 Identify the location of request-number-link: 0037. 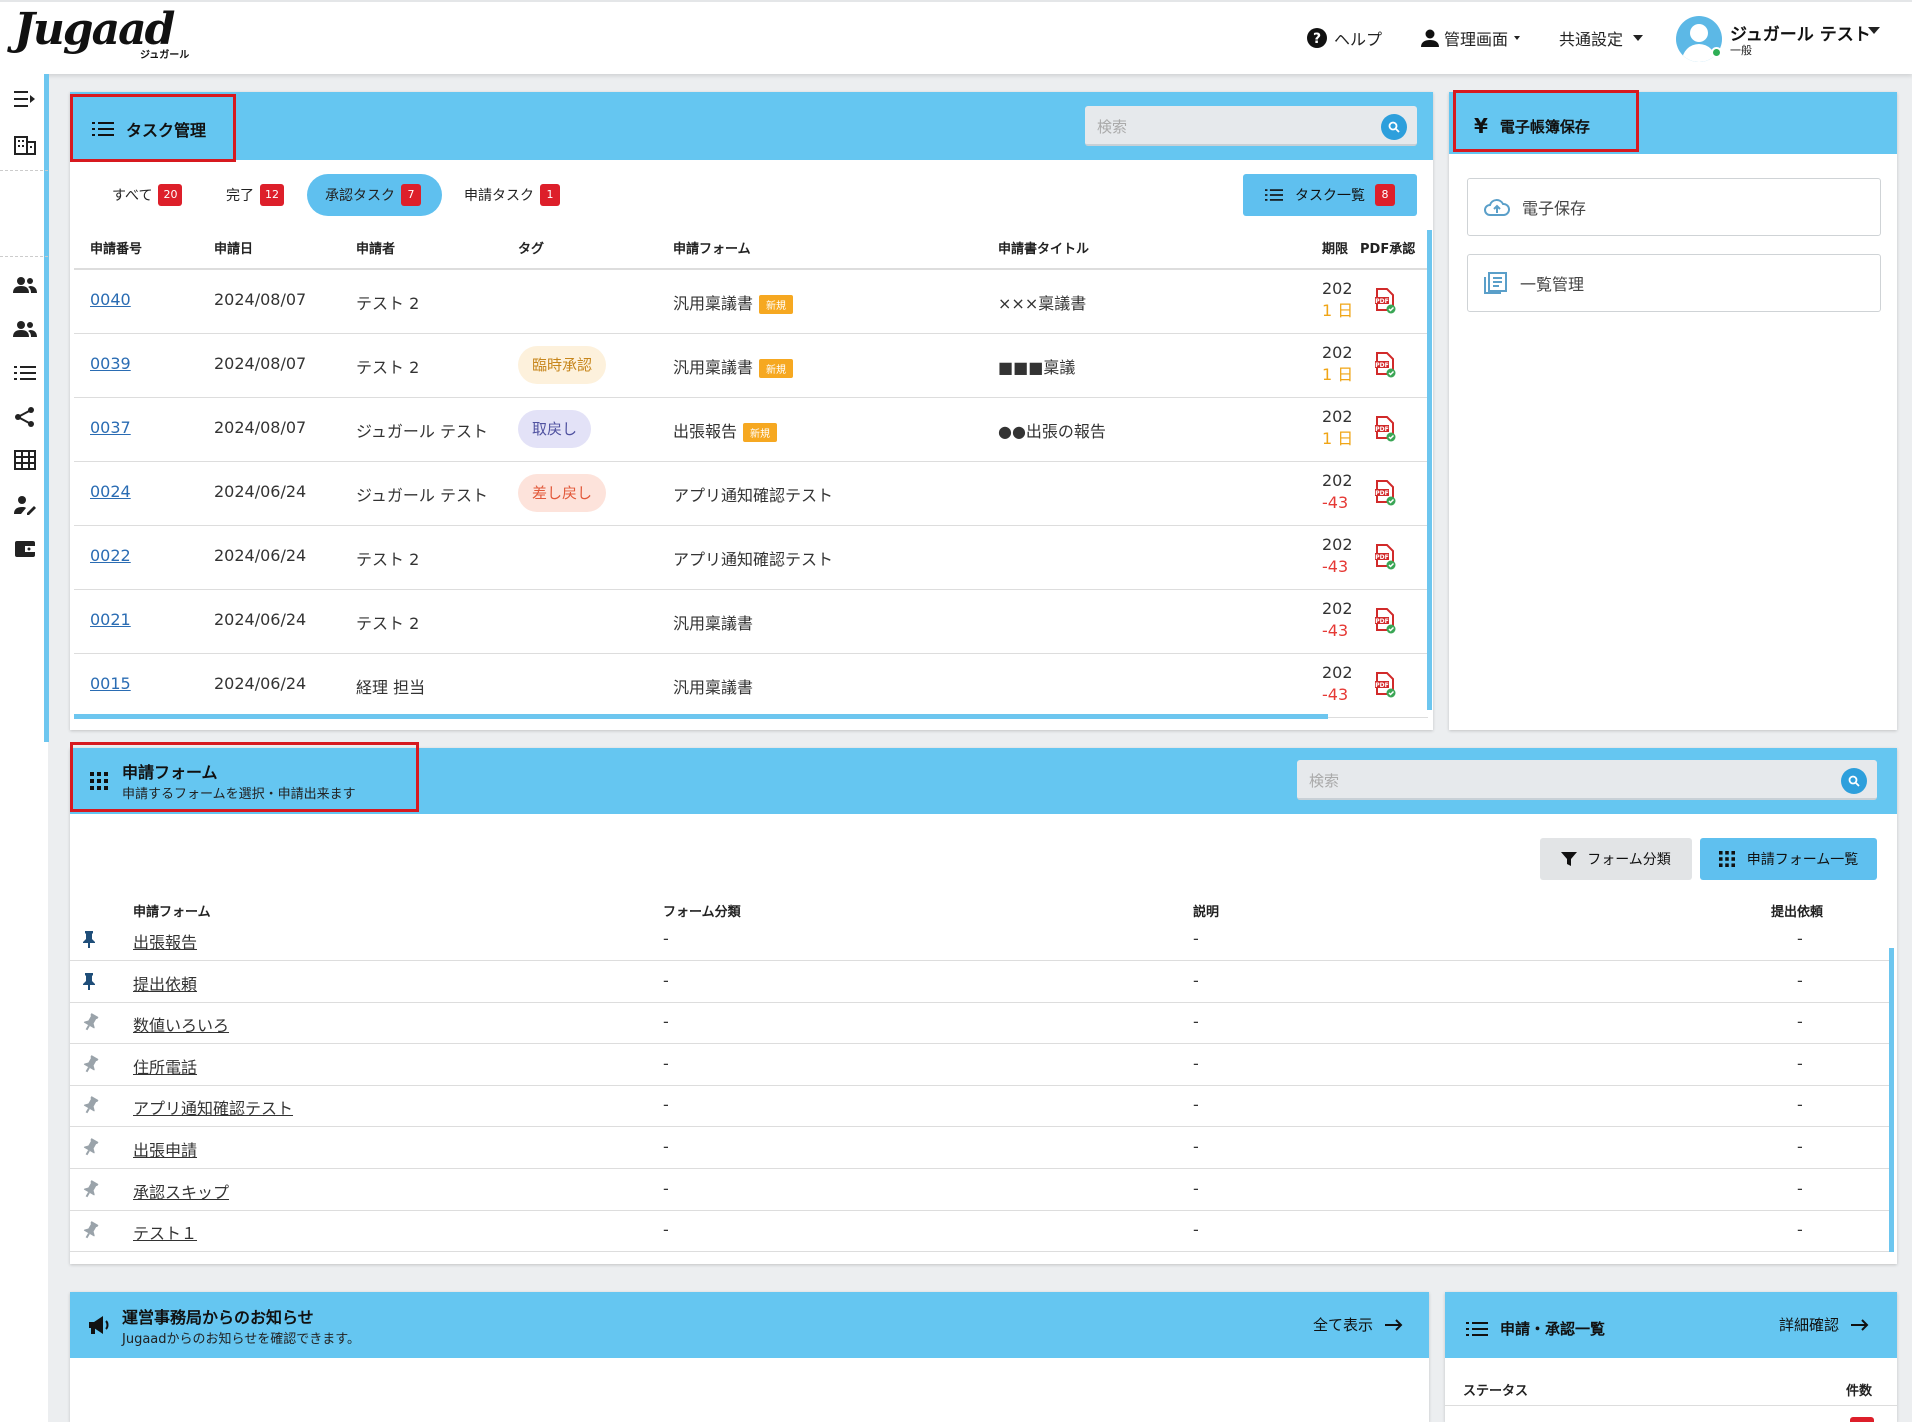
(110, 427).